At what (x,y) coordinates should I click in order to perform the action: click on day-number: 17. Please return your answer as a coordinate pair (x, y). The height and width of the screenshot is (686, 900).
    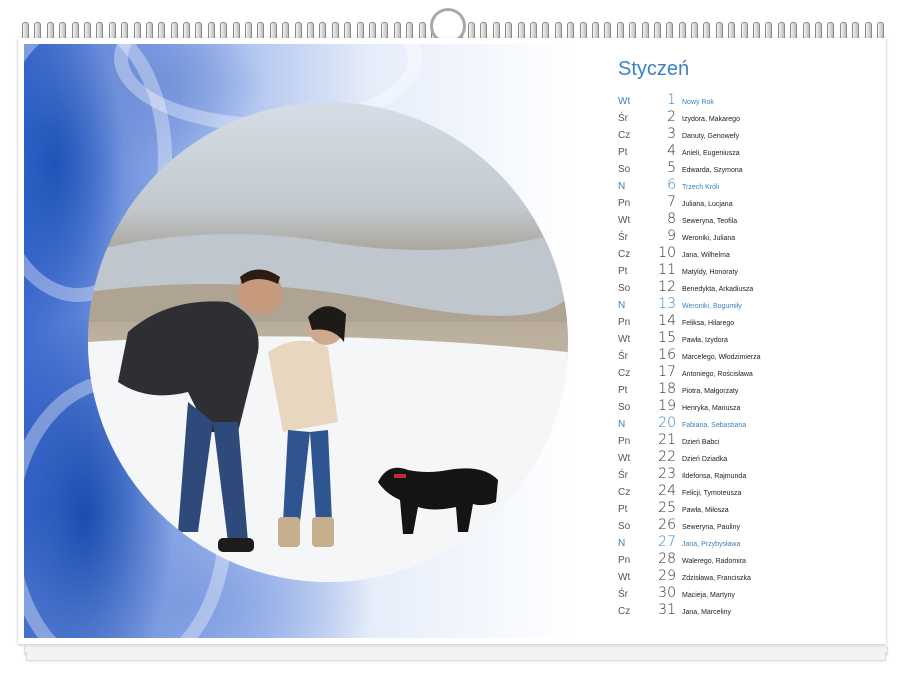
    Looking at the image, I should click on (667, 372).